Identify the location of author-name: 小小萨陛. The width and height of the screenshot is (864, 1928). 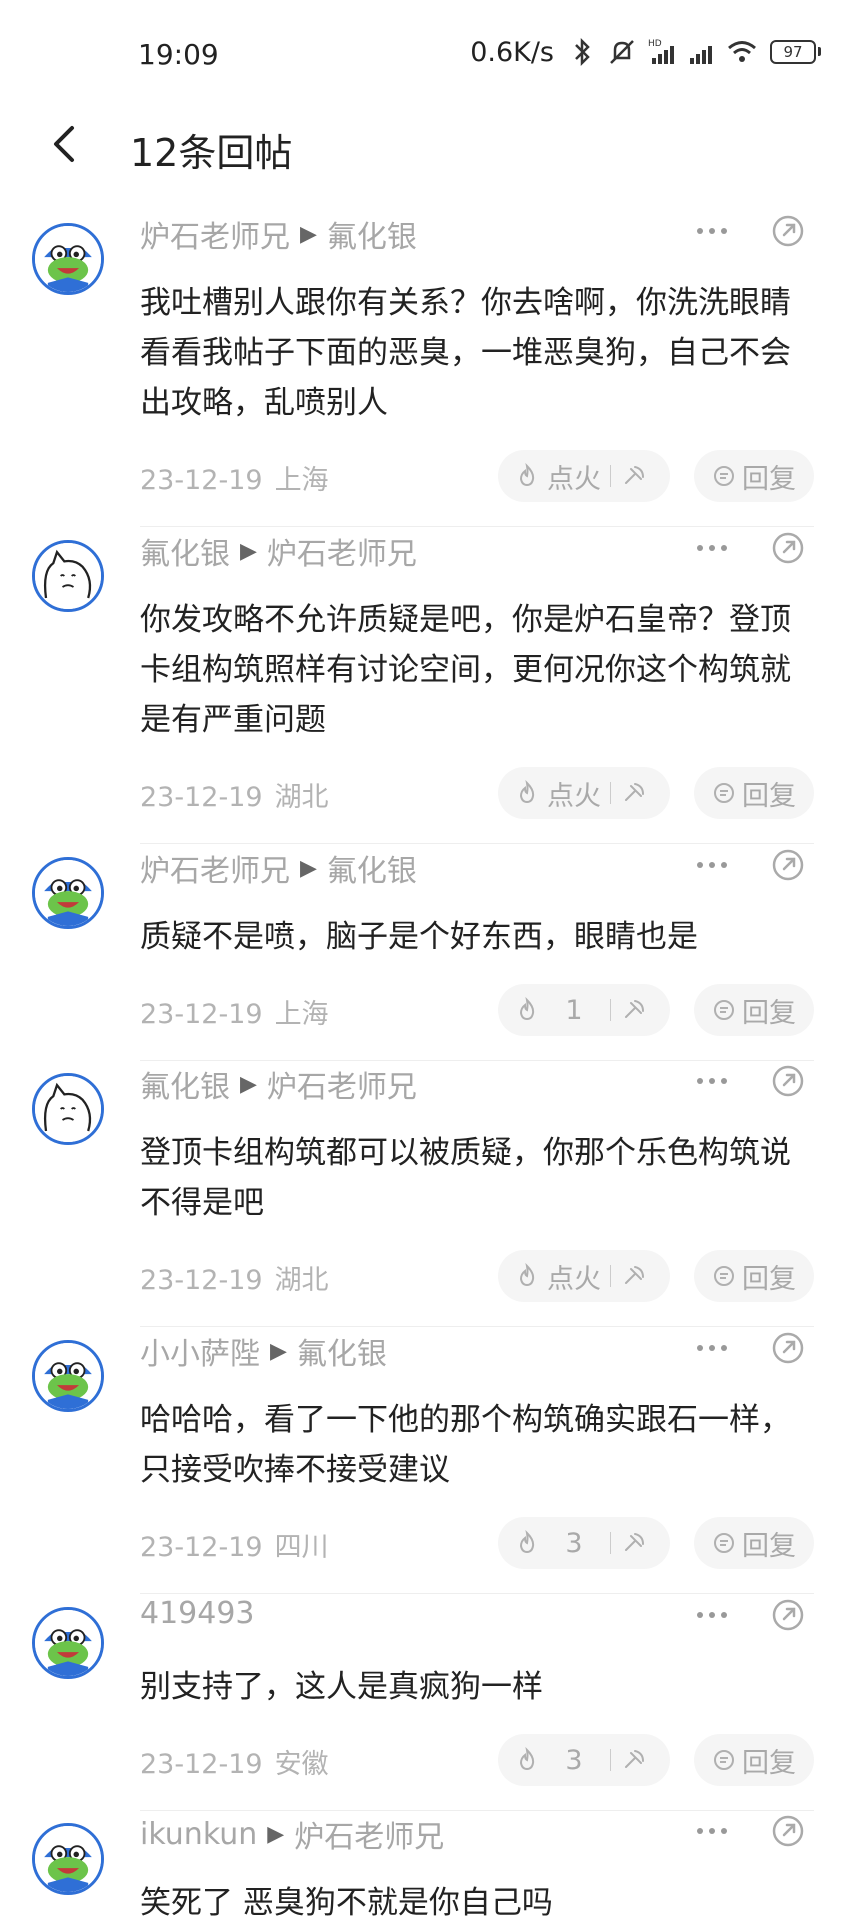
(200, 1351).